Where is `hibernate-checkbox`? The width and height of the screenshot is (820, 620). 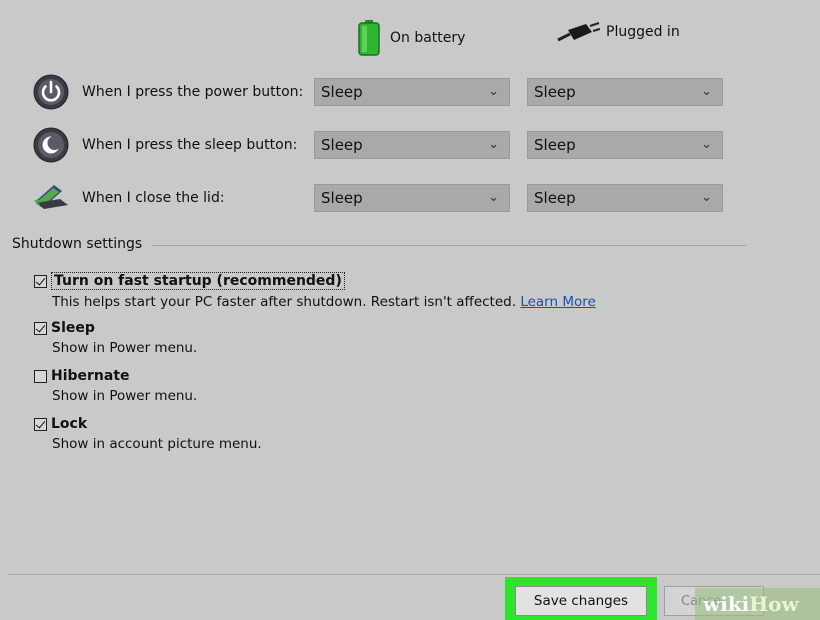 hibernate-checkbox is located at coordinates (40, 376).